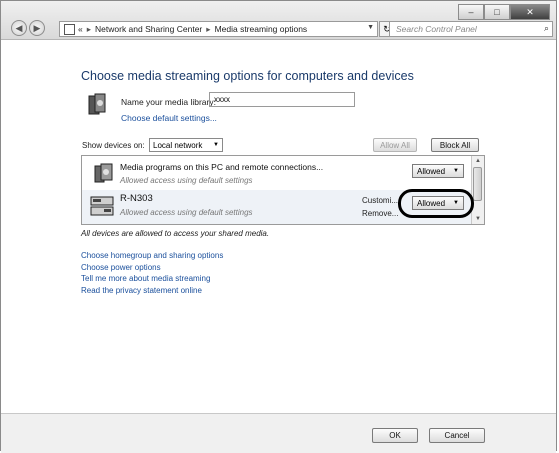  Describe the element at coordinates (152, 291) in the screenshot. I see `privacy-statement-link: Read the privacy statement online` at that location.